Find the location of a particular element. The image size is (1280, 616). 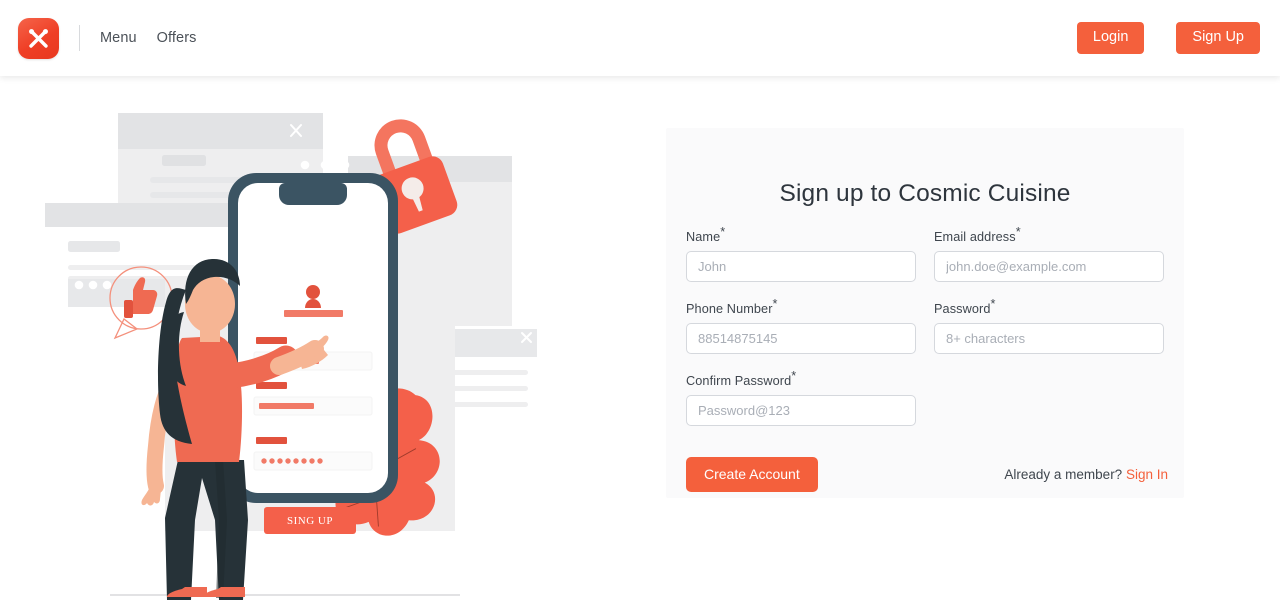

field-label-name-text: Name is located at coordinates (703, 237).